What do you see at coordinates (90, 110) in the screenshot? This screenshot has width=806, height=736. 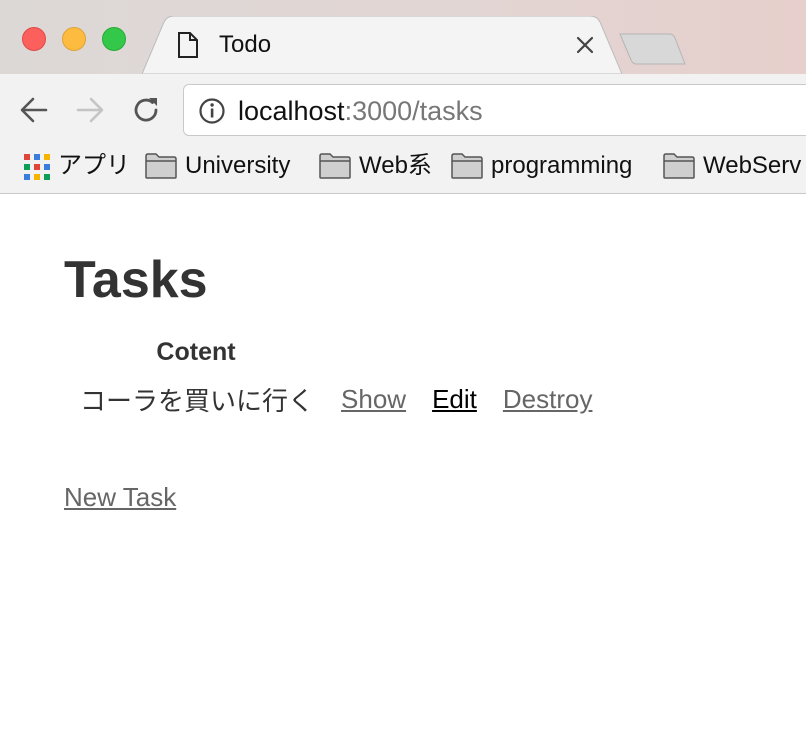 I see `forward-arrow-icon` at bounding box center [90, 110].